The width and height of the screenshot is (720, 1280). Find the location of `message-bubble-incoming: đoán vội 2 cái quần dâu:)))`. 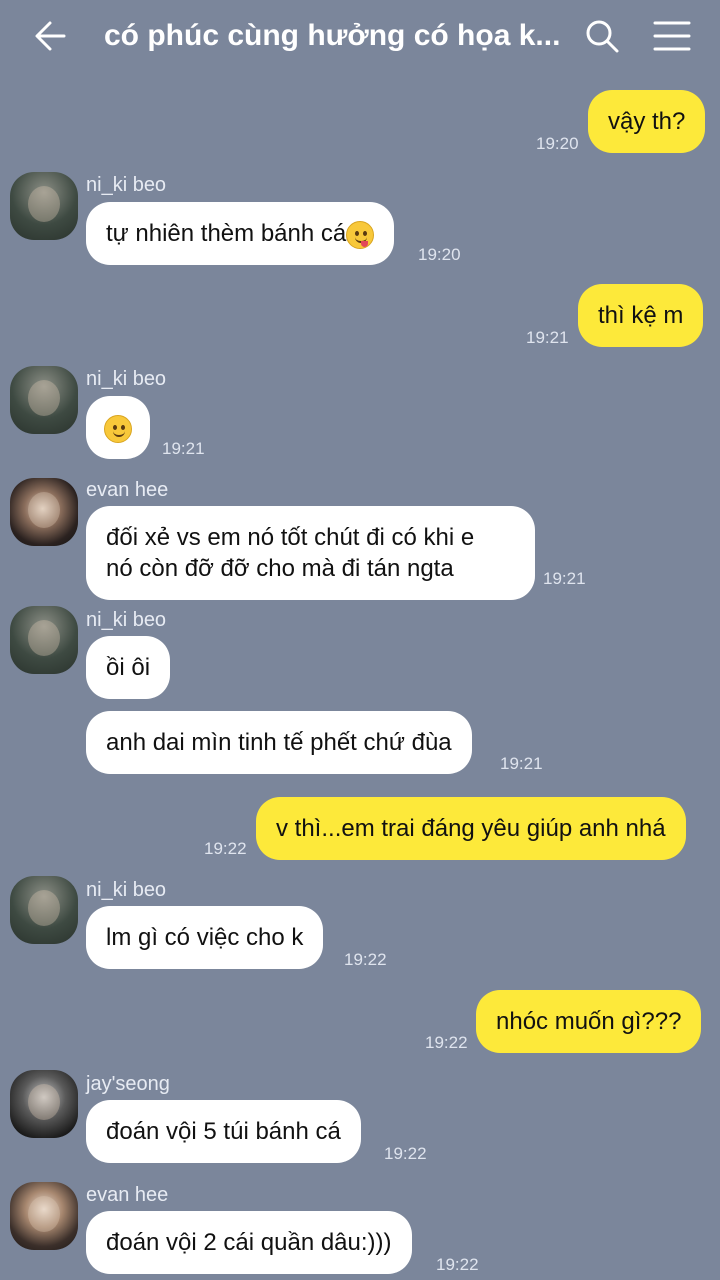

message-bubble-incoming: đoán vội 2 cái quần dâu:))) is located at coordinates (249, 1242).